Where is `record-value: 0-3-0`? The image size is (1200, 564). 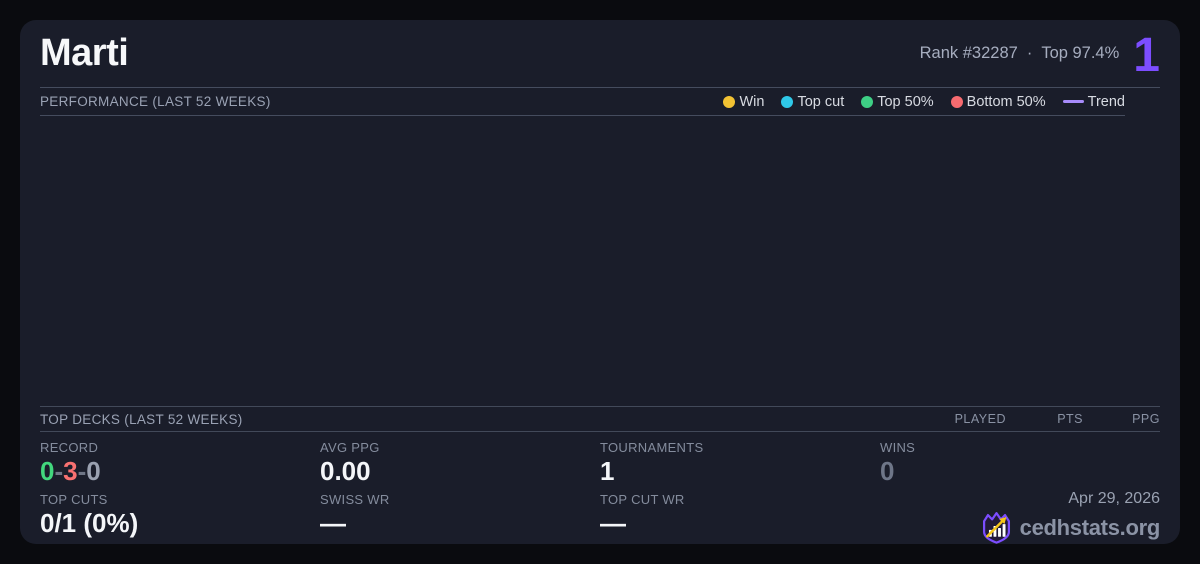
record-value: 0-3-0 is located at coordinates (180, 471).